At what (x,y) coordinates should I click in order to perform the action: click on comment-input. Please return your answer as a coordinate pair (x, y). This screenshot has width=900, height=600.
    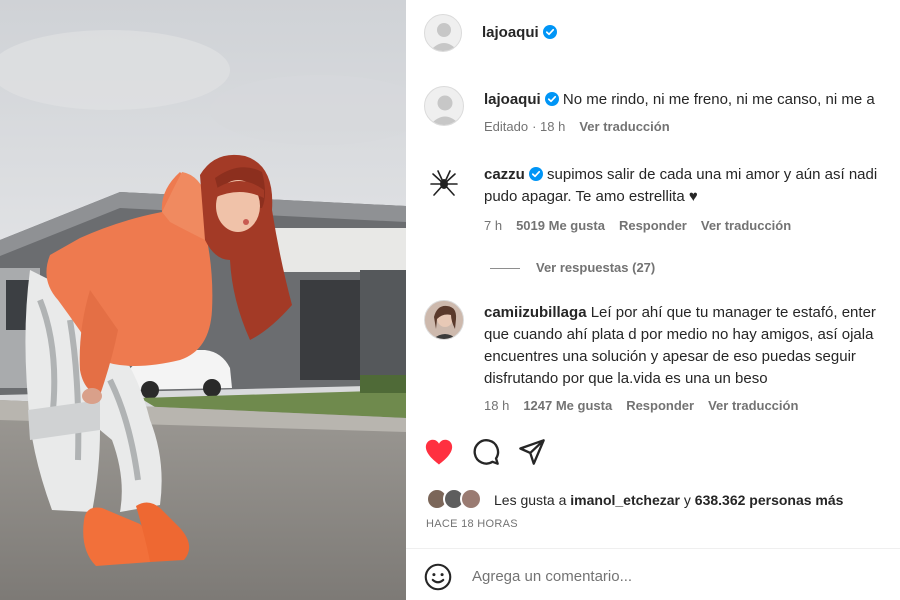
    Looking at the image, I should click on (677, 576).